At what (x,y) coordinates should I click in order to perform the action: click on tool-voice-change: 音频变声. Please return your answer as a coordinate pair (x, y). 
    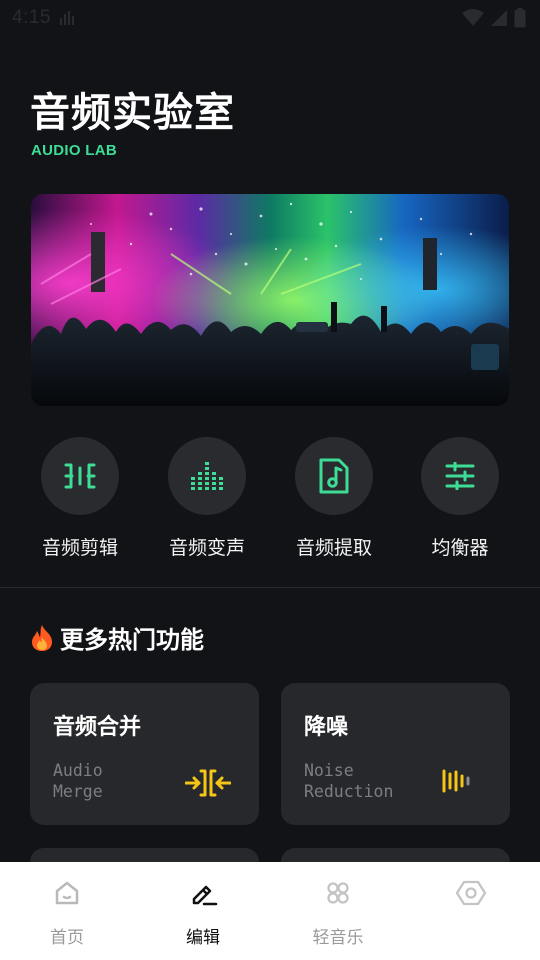
    Looking at the image, I should click on (207, 498).